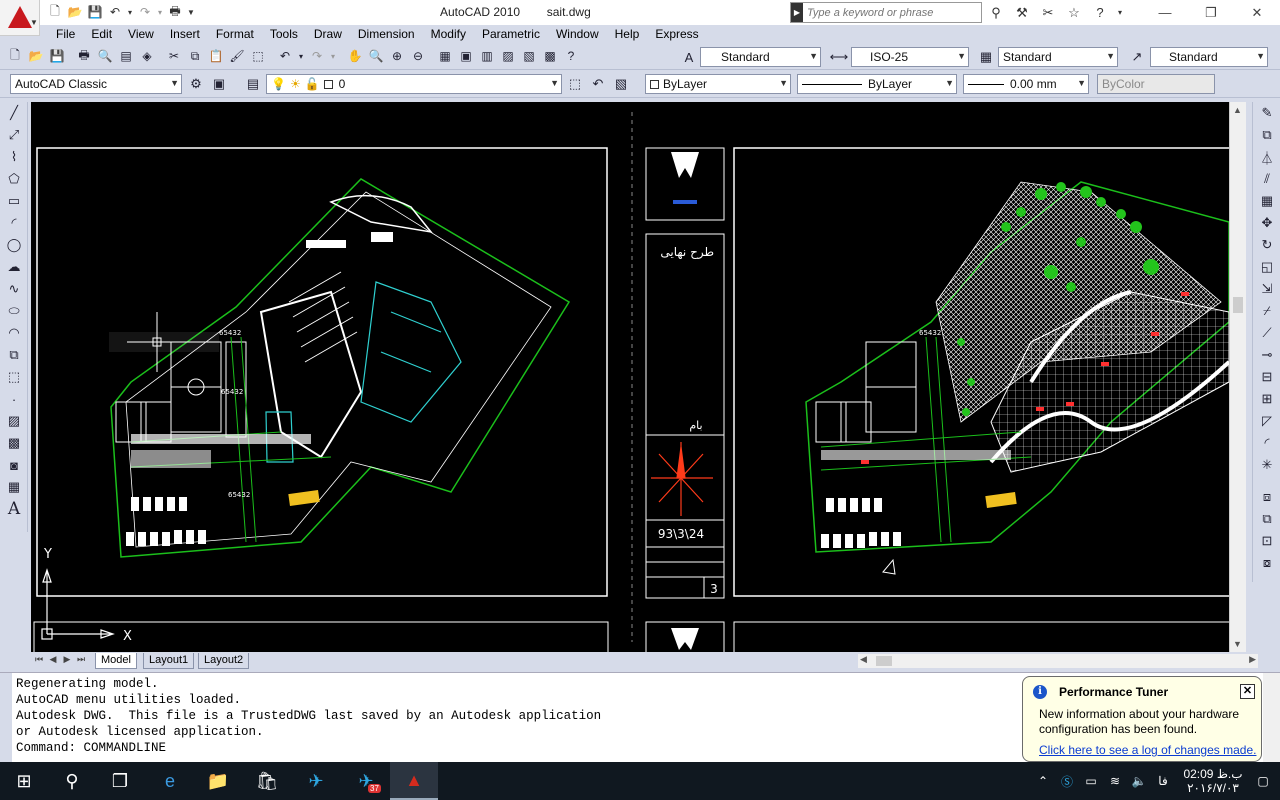 This screenshot has height=800, width=1280. I want to click on revision-cloud-icon: ☁, so click(14, 267).